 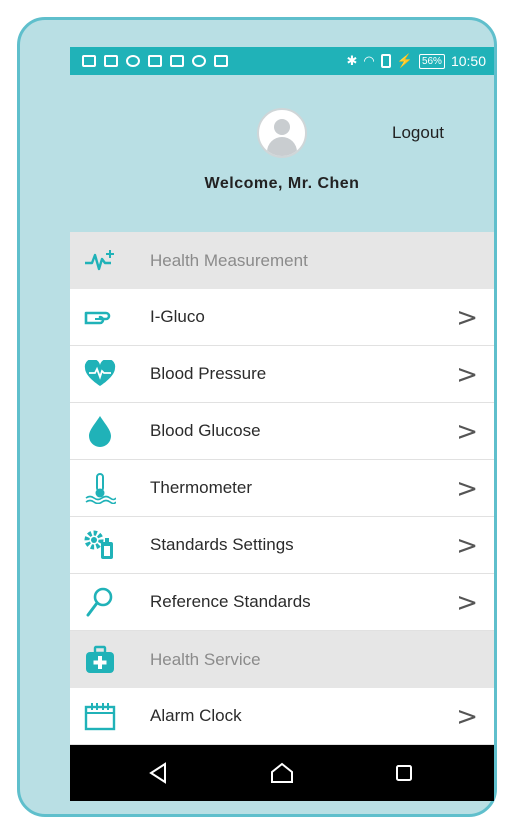 I want to click on search-icon, so click(x=100, y=602).